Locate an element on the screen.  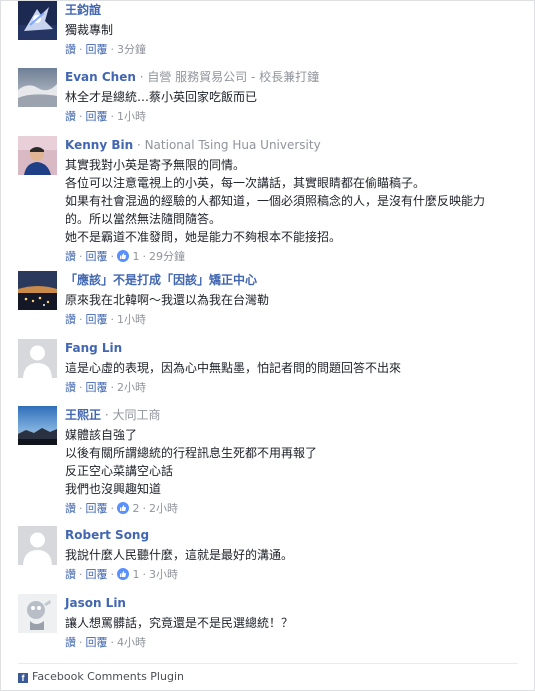
comment-text-line: 媒體該自強了 is located at coordinates (101, 435).